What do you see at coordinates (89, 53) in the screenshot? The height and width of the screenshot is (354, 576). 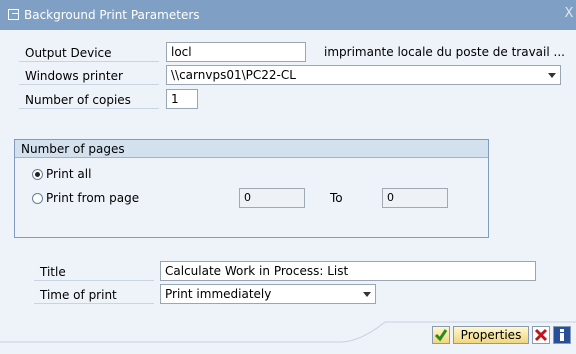 I see `output-device-label: Output Device` at bounding box center [89, 53].